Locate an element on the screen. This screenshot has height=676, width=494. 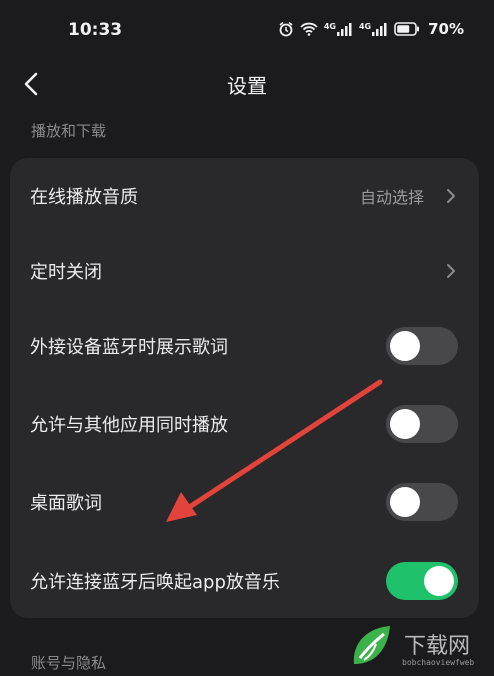
watermark: 下载网 bobchaoviewfweb is located at coordinates (415, 646).